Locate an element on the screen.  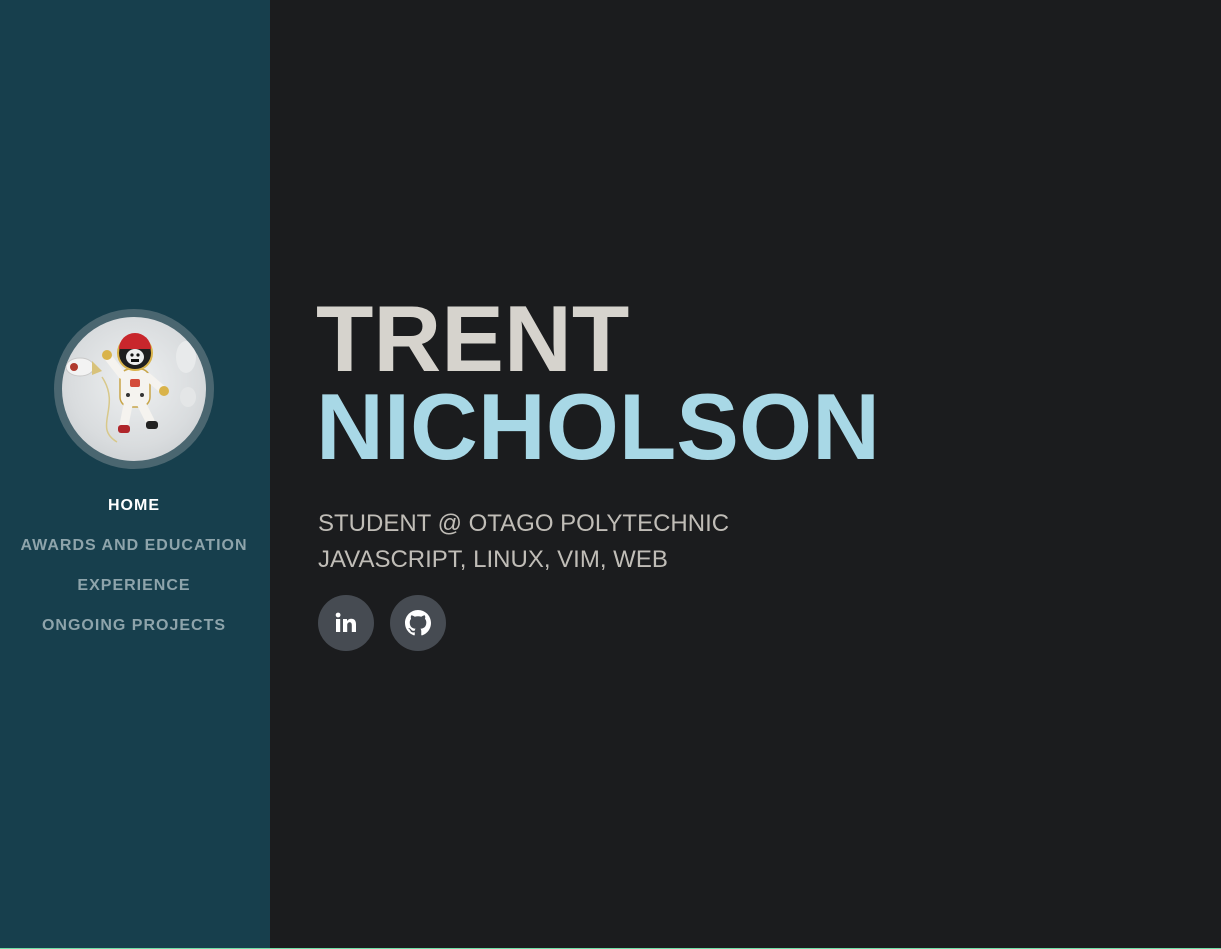
subtitle-line-1: STUDENT @ OTAGO POLYTECHNIC is located at coordinates (524, 523).